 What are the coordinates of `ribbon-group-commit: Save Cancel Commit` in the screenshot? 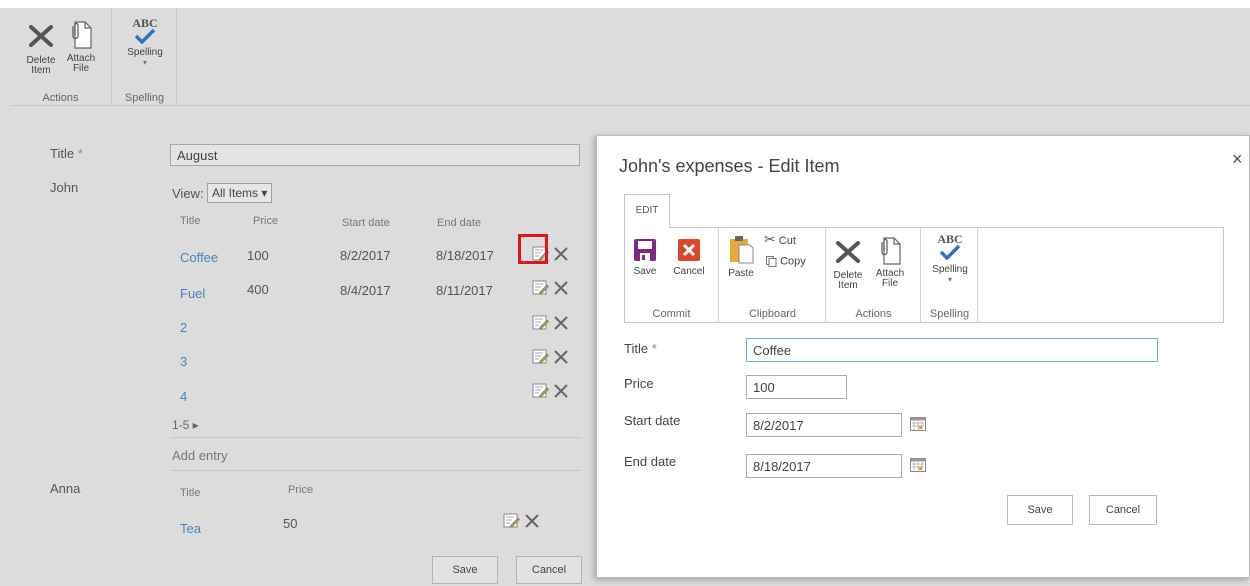 It's located at (672, 275).